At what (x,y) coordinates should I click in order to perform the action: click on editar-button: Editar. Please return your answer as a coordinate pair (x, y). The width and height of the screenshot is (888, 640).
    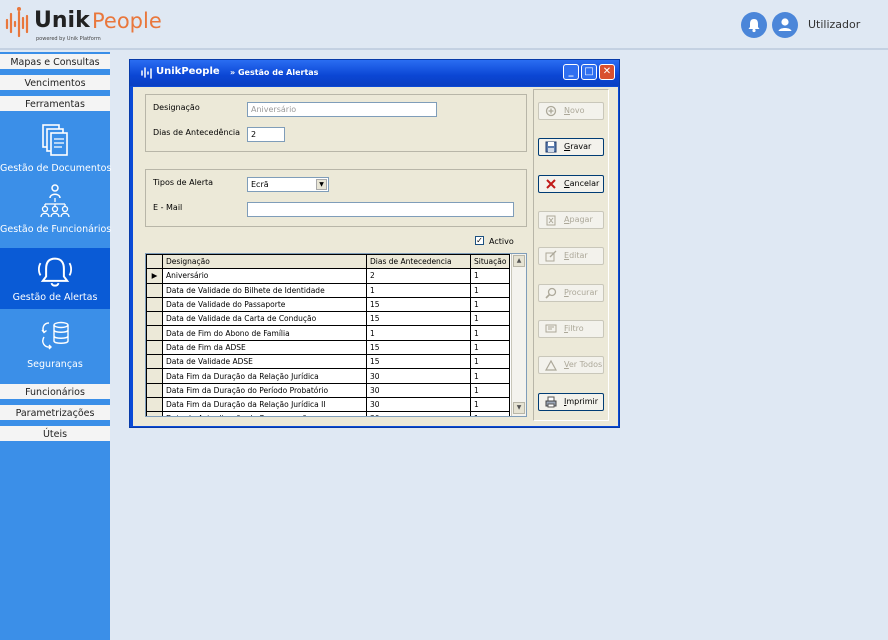
    Looking at the image, I should click on (571, 256).